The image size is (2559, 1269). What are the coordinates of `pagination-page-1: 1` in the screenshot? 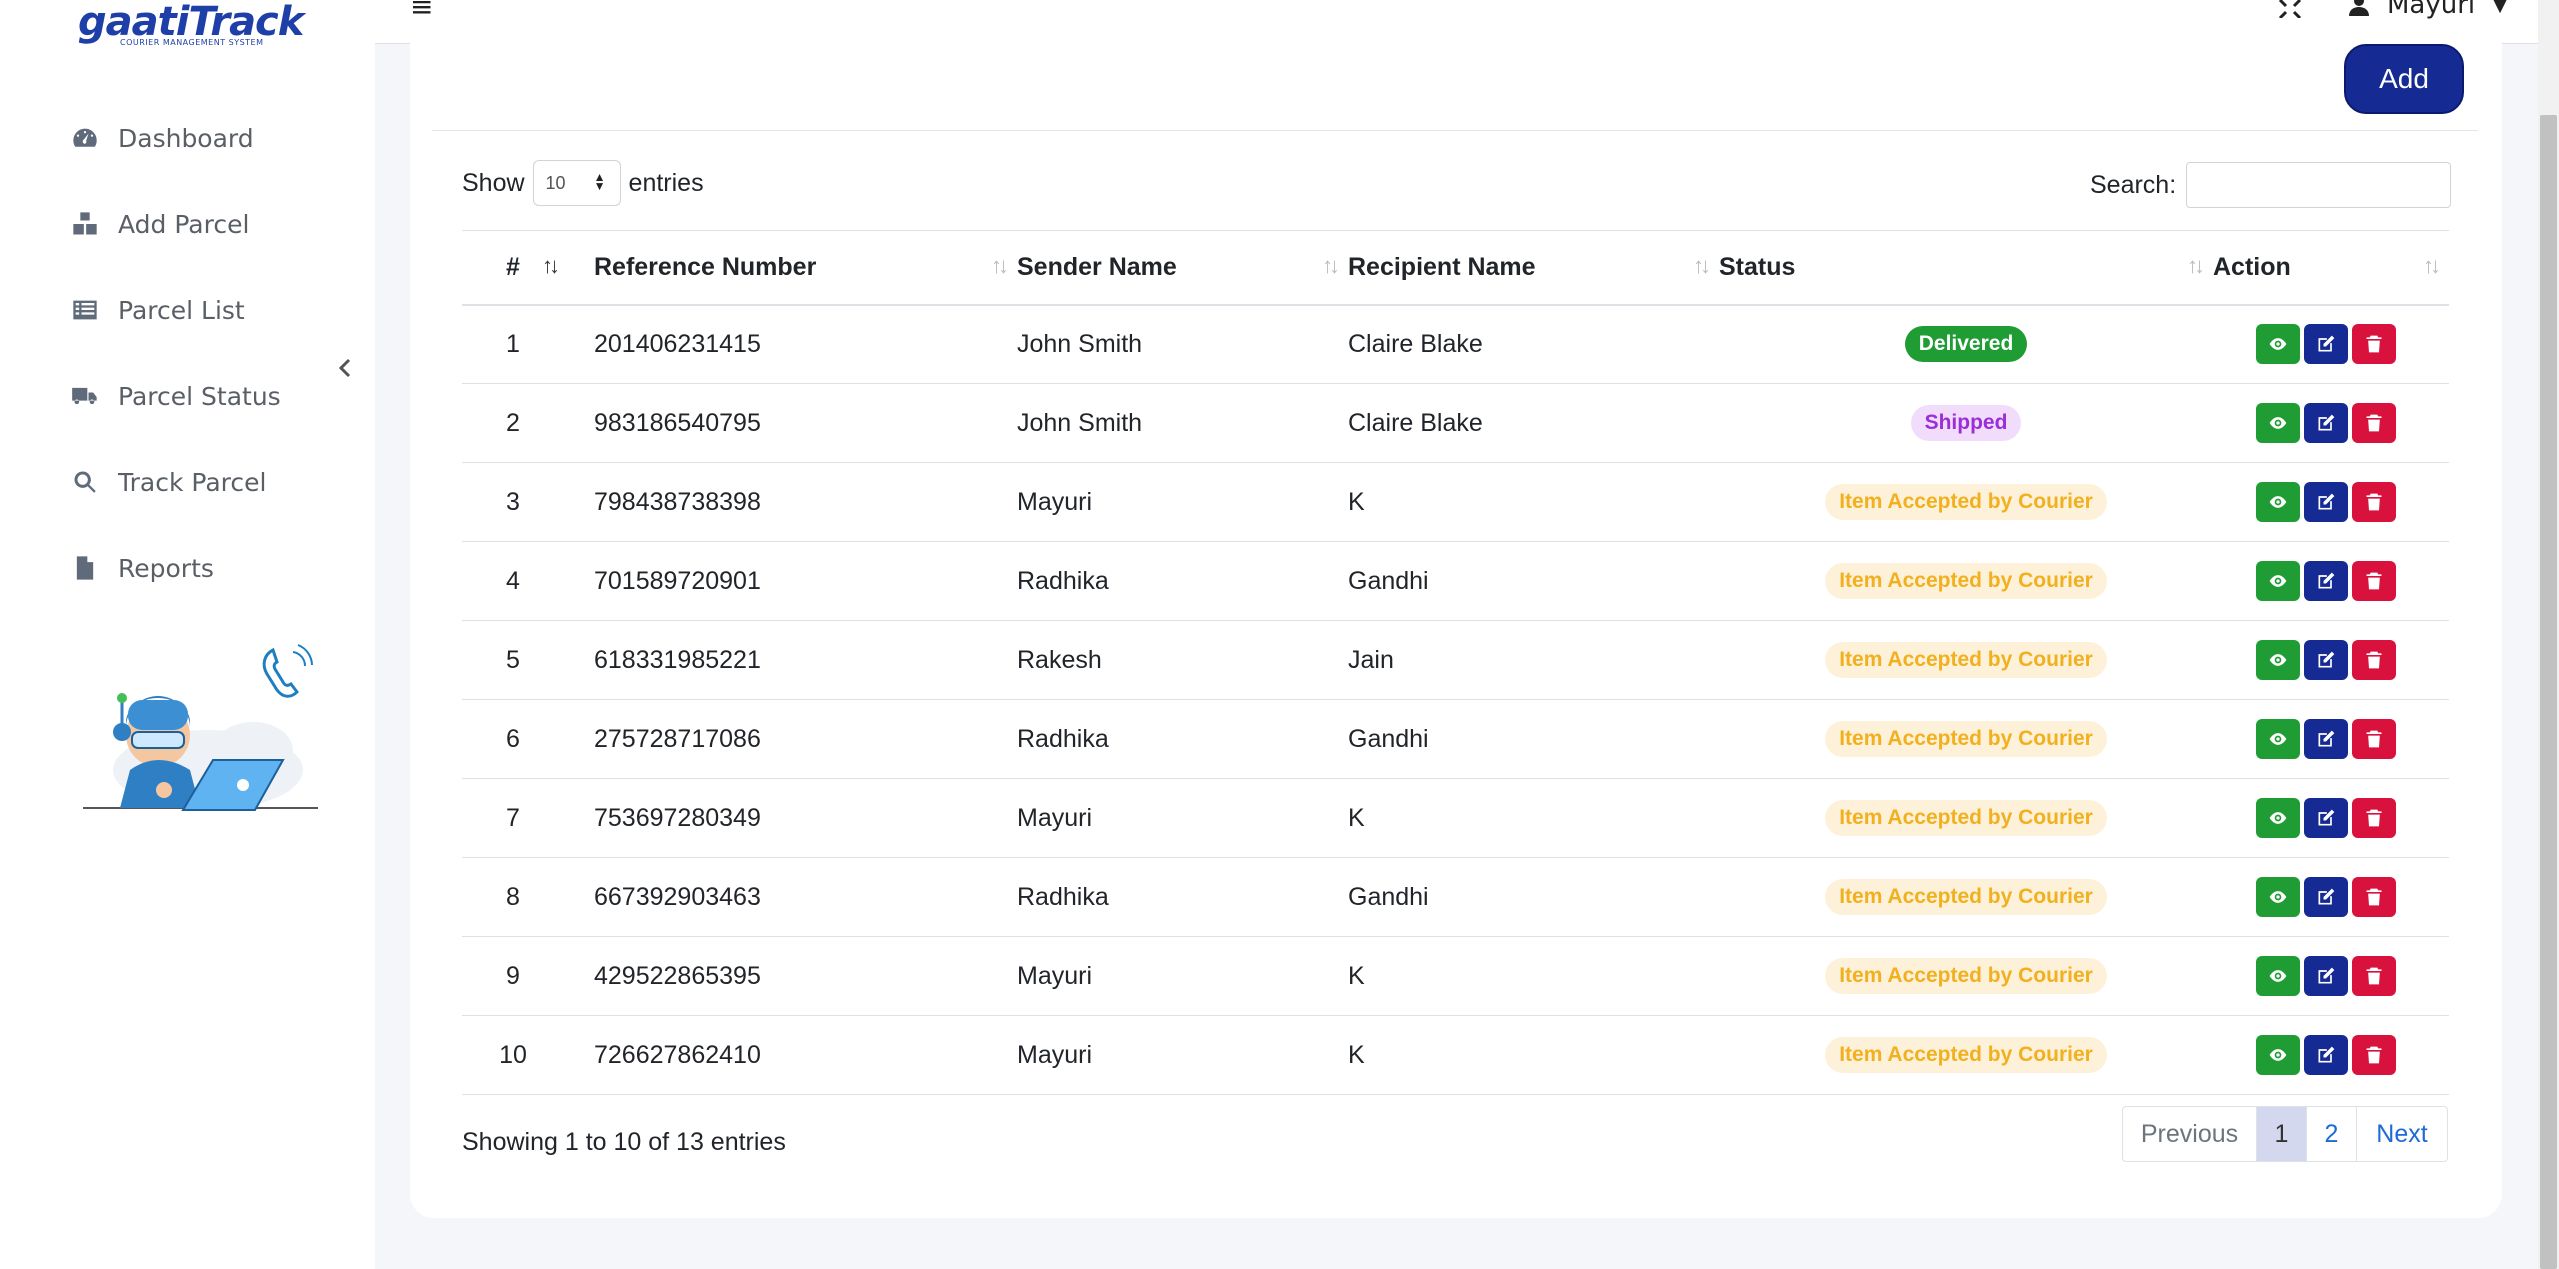 It's located at (2282, 1134).